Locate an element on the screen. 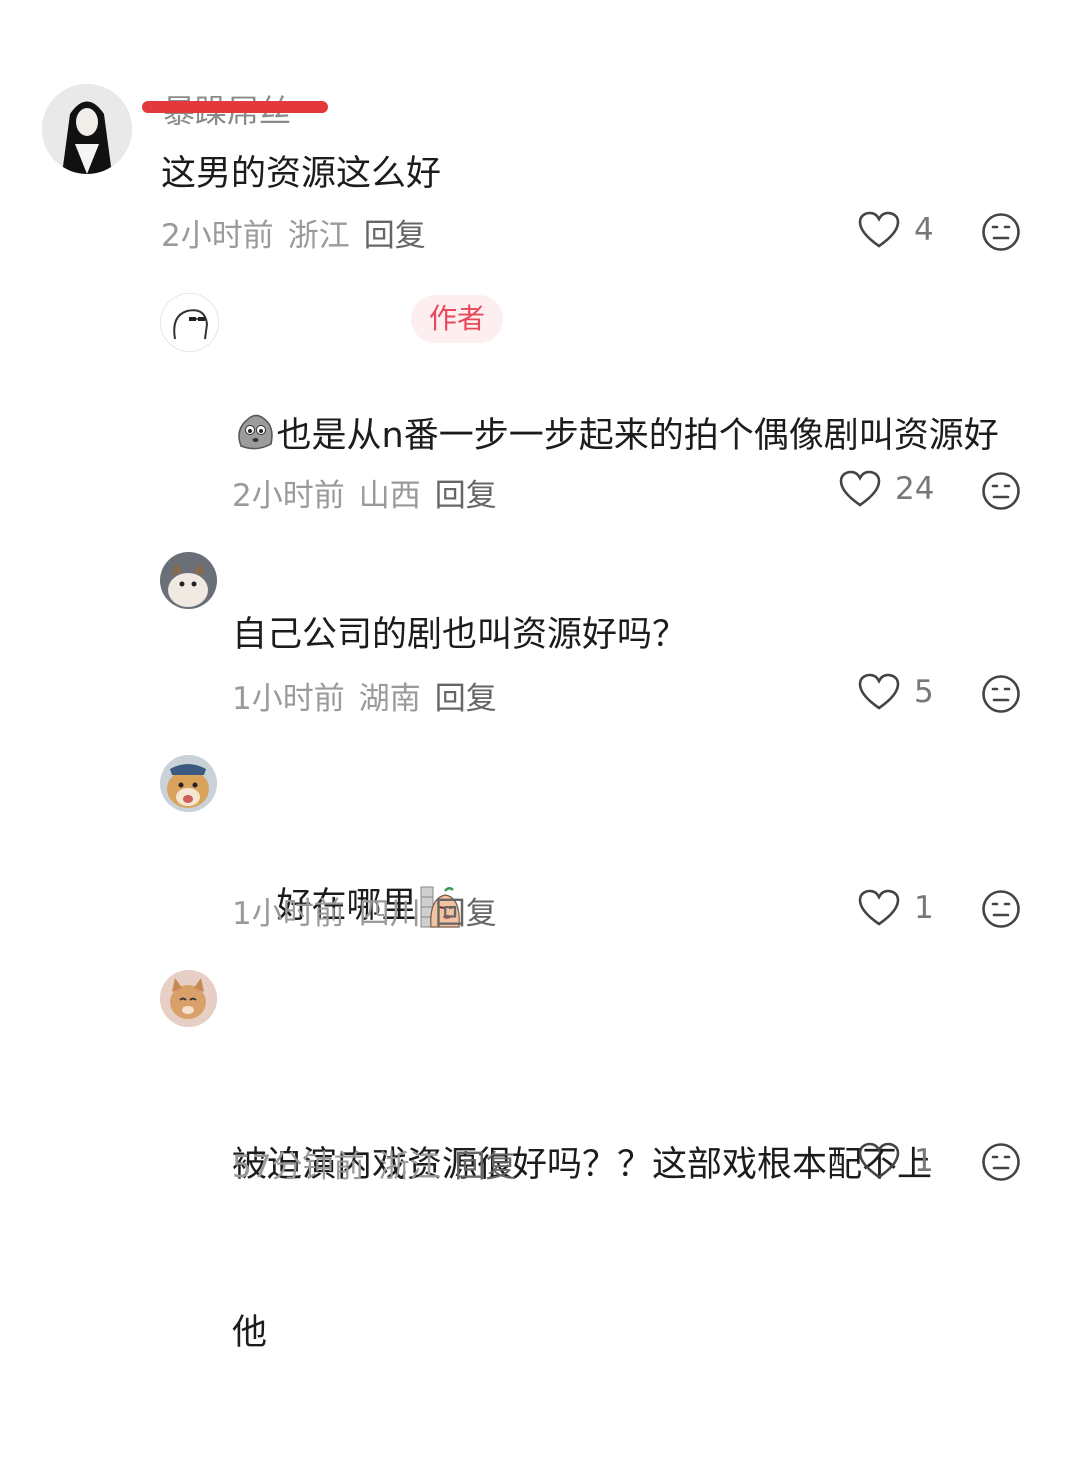 This screenshot has height=1473, width=1080. comment-meta: 1小时前 湖南 回复 is located at coordinates (371, 695).